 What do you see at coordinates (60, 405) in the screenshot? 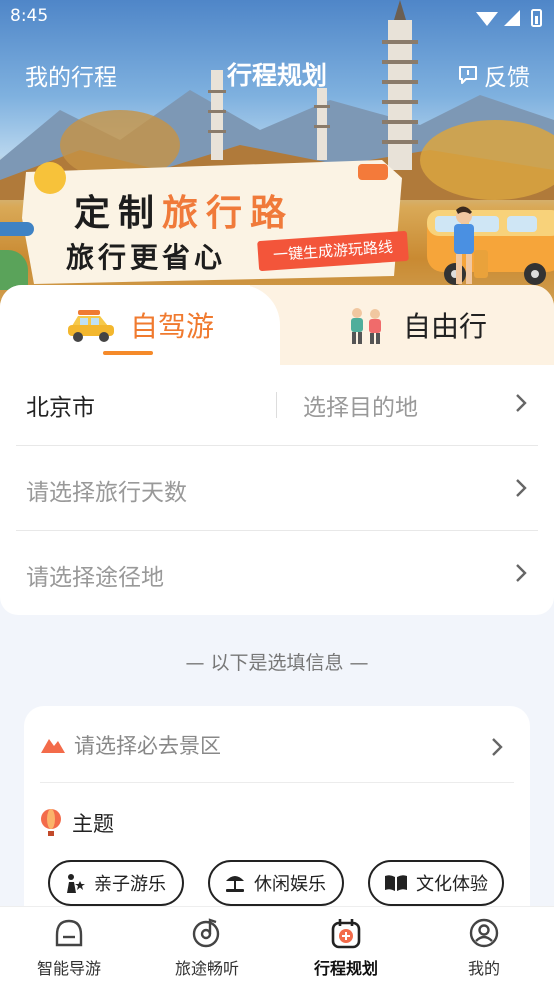
I see `origin-city: 北京市` at bounding box center [60, 405].